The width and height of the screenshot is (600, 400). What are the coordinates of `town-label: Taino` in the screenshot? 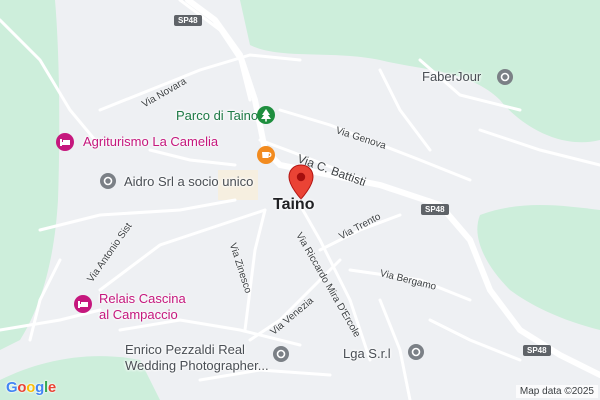 It's located at (294, 204).